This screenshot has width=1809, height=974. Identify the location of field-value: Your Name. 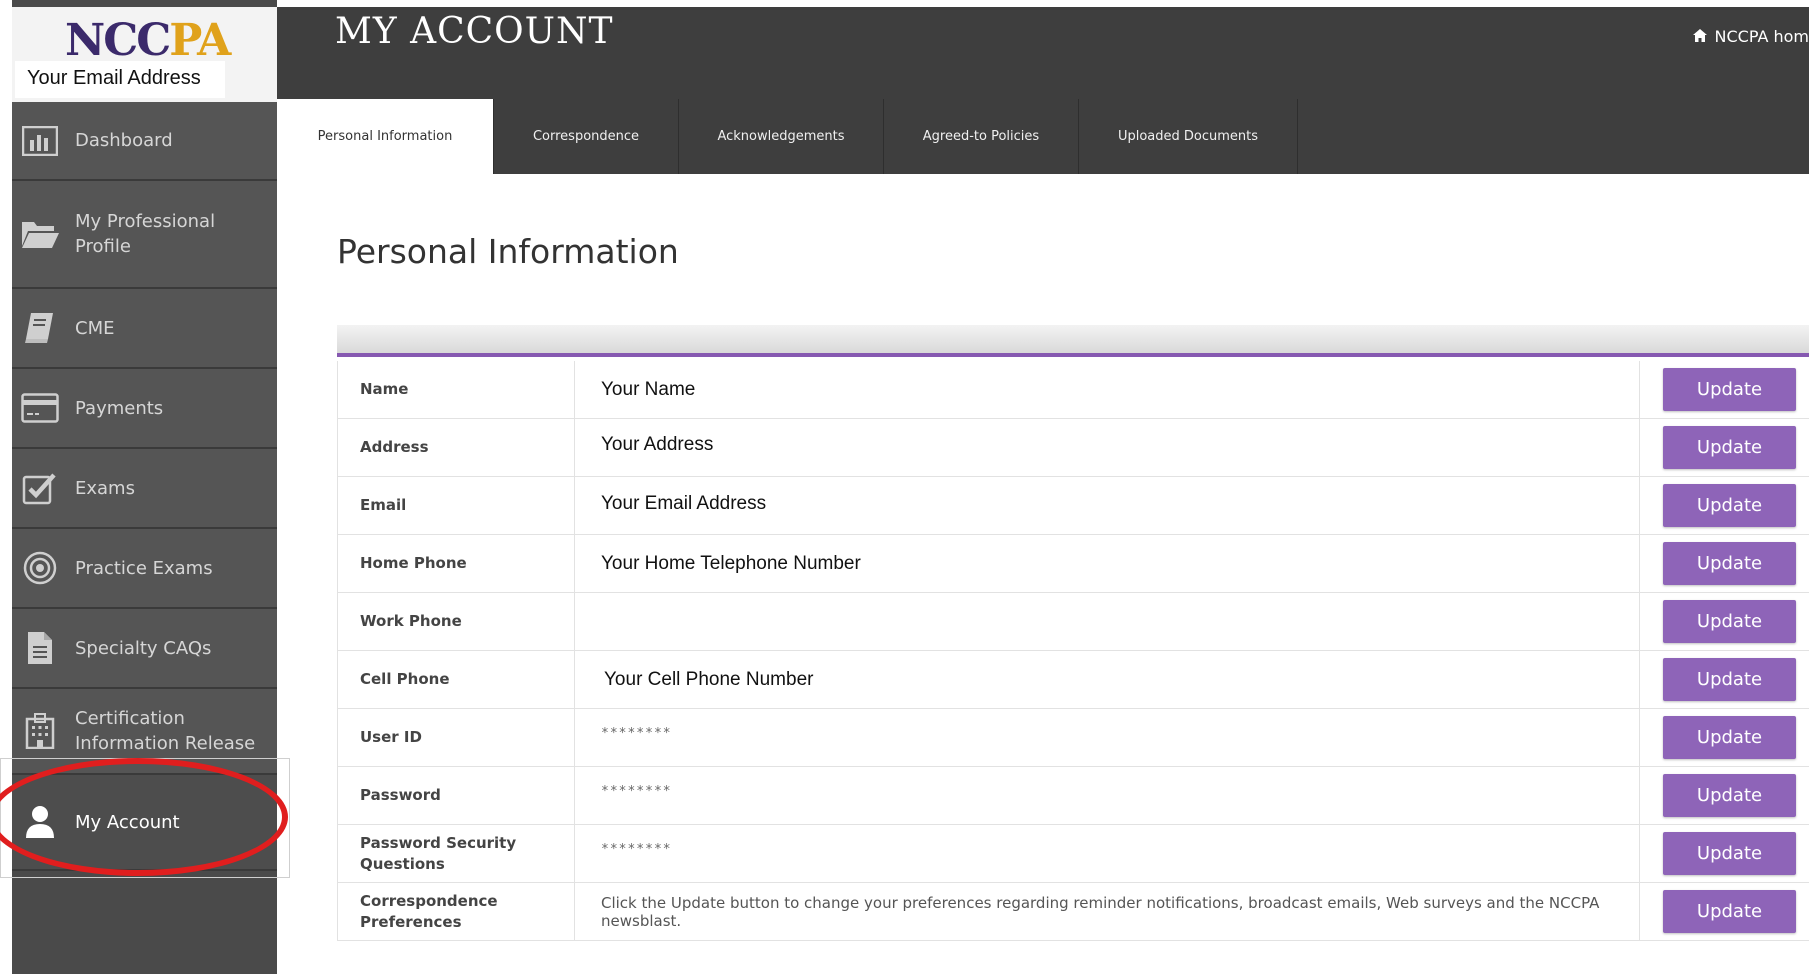
(648, 389).